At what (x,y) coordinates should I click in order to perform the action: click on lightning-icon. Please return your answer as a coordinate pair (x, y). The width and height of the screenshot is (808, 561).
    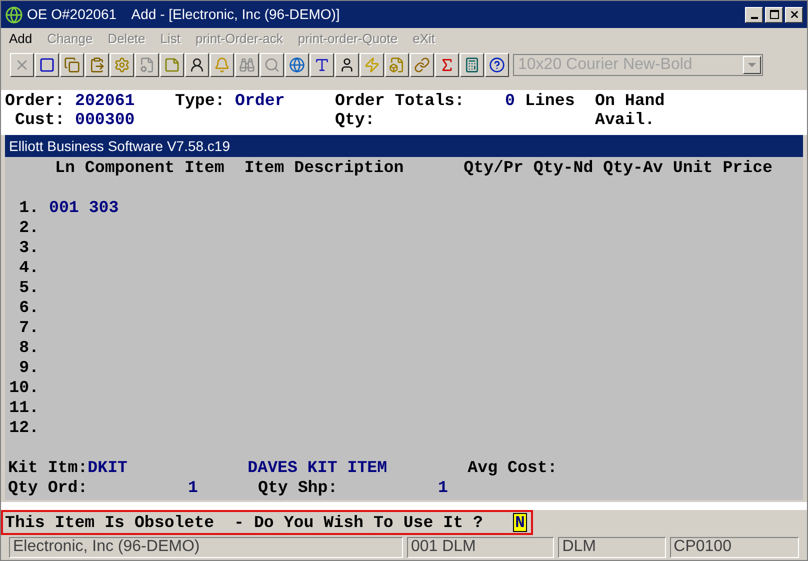
    Looking at the image, I should click on (372, 65).